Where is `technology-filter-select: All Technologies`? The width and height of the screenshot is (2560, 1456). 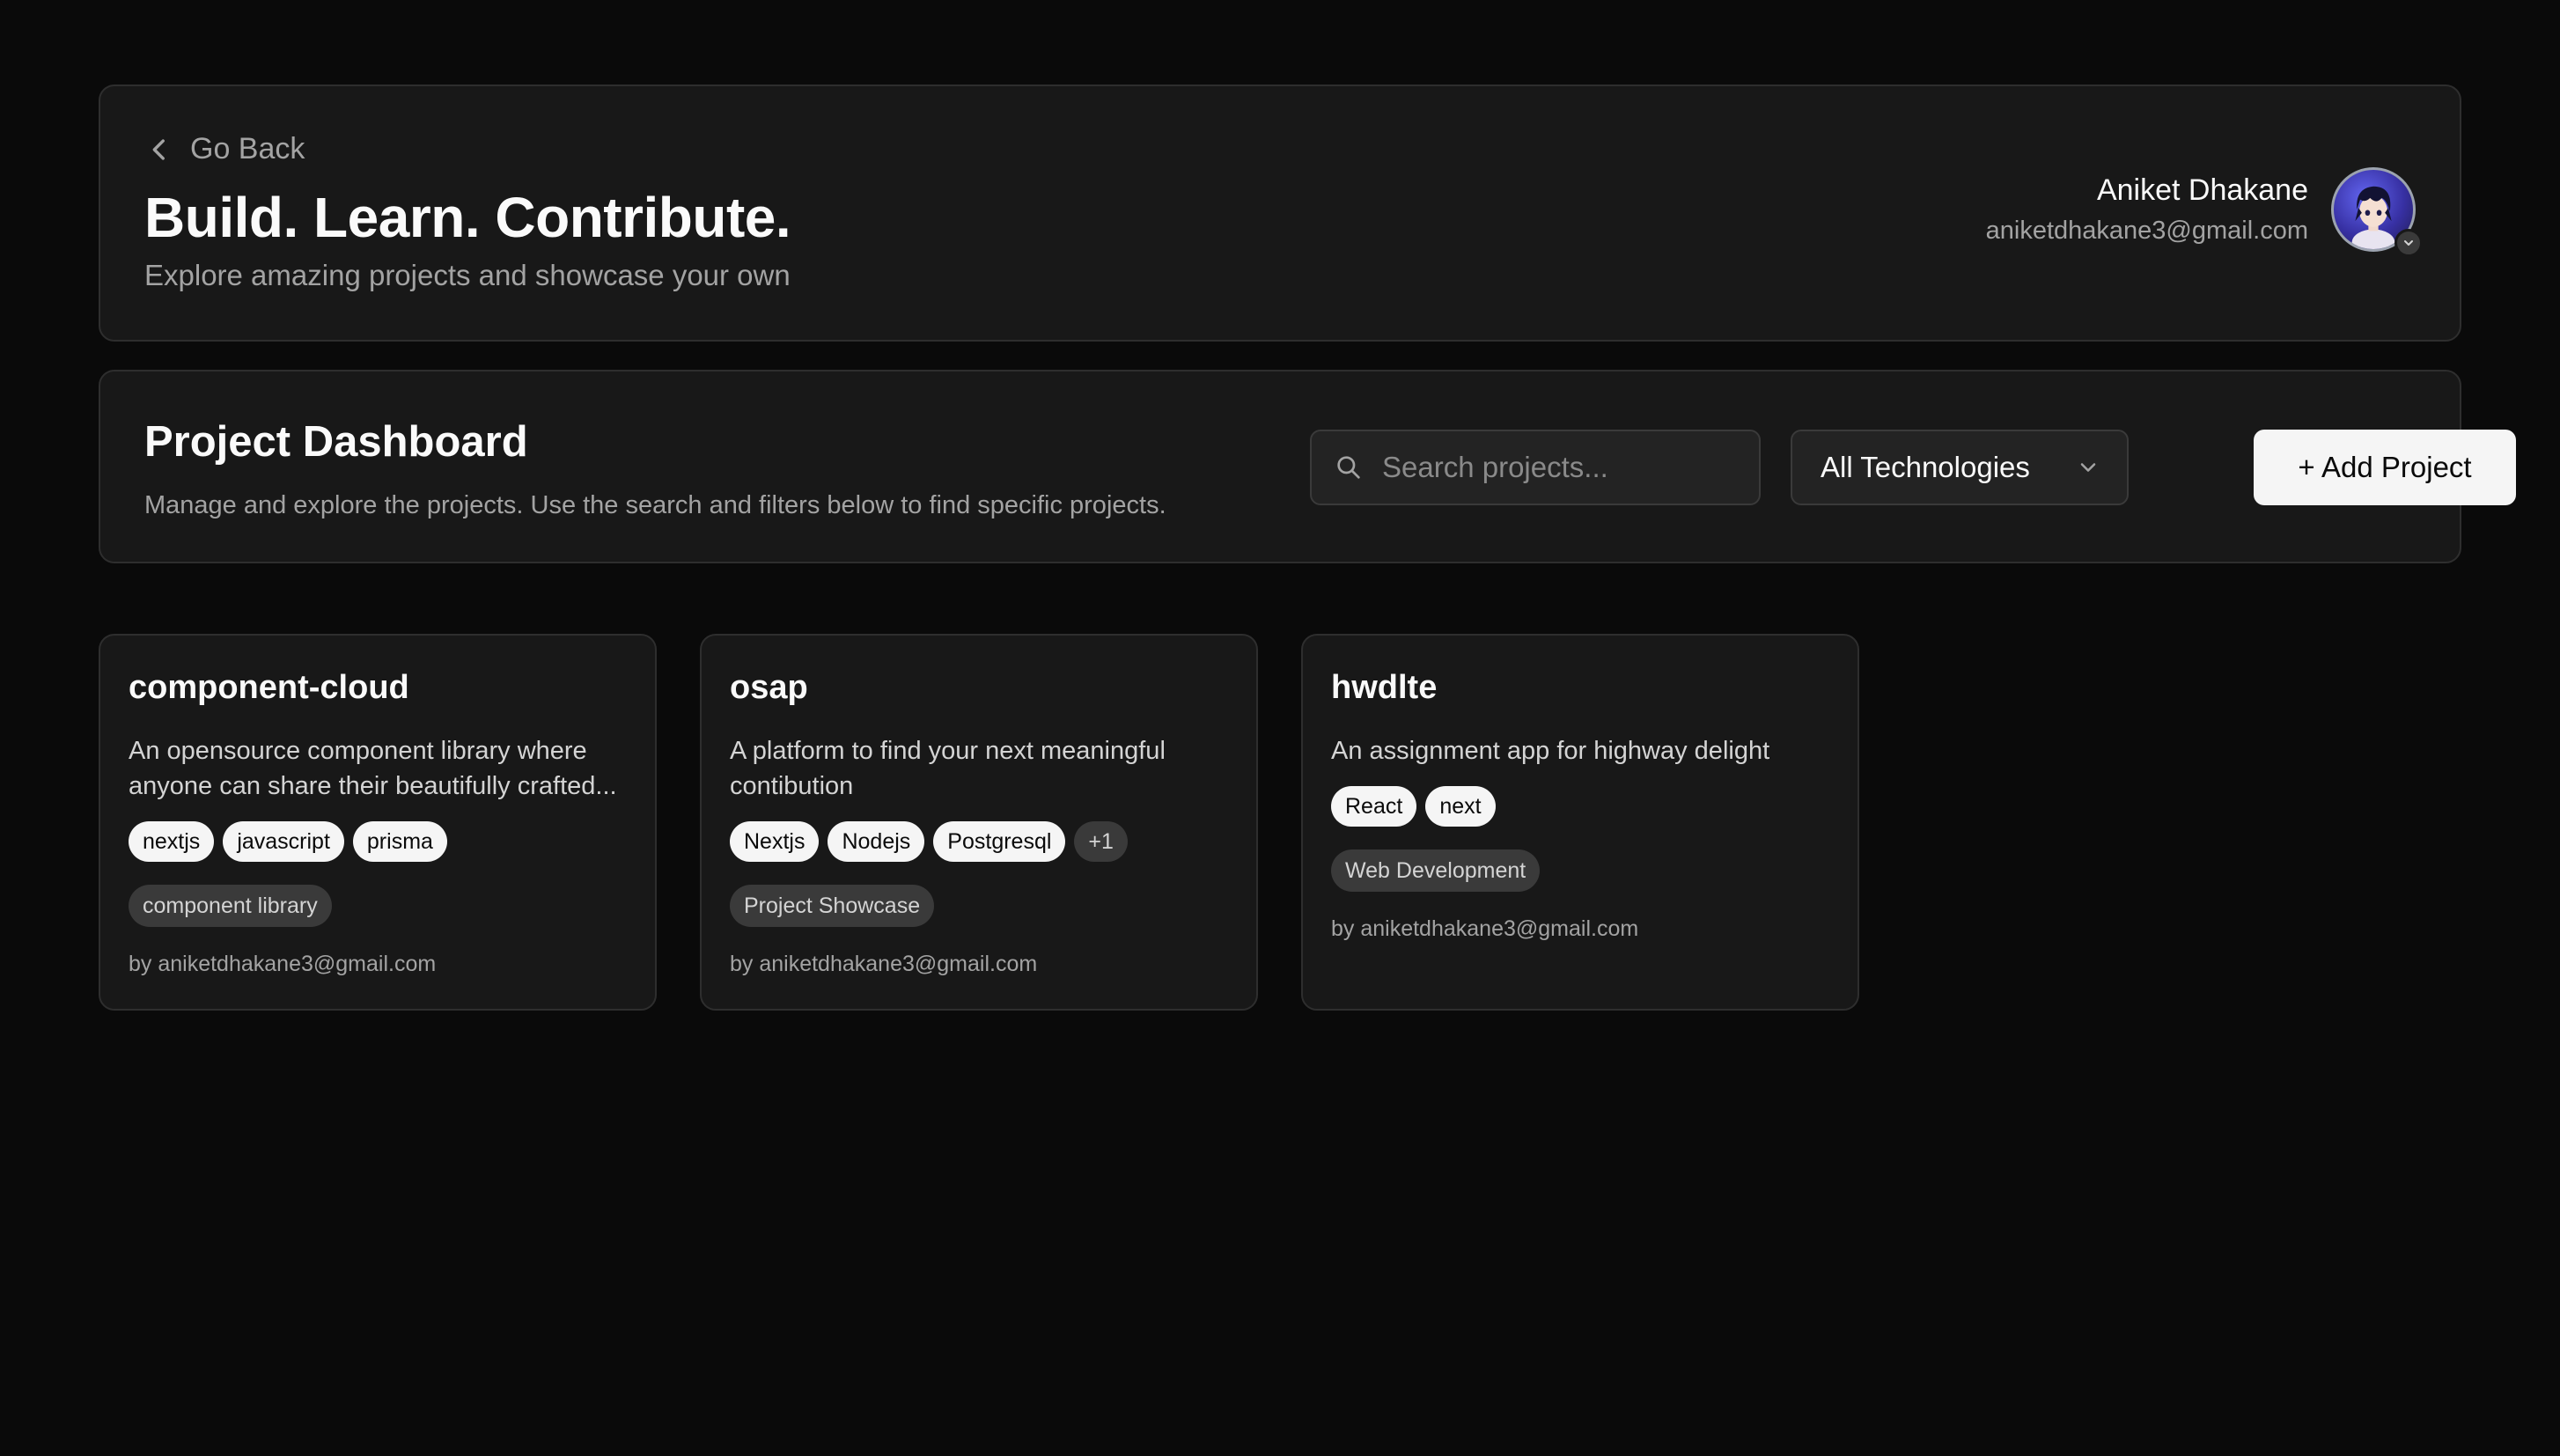 technology-filter-select: All Technologies is located at coordinates (1960, 467).